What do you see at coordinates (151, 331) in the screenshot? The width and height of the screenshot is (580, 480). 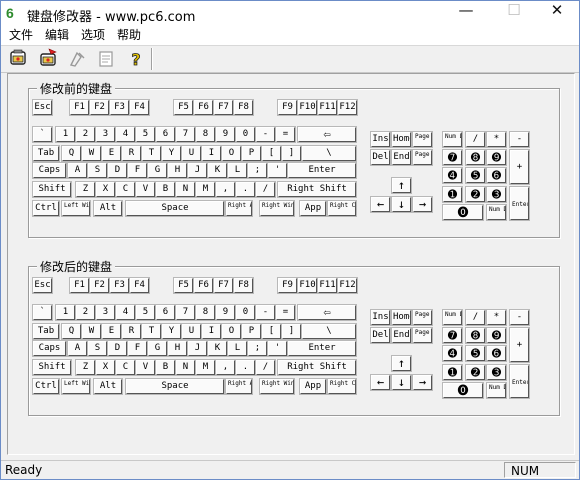 I see `key-t-after: T` at bounding box center [151, 331].